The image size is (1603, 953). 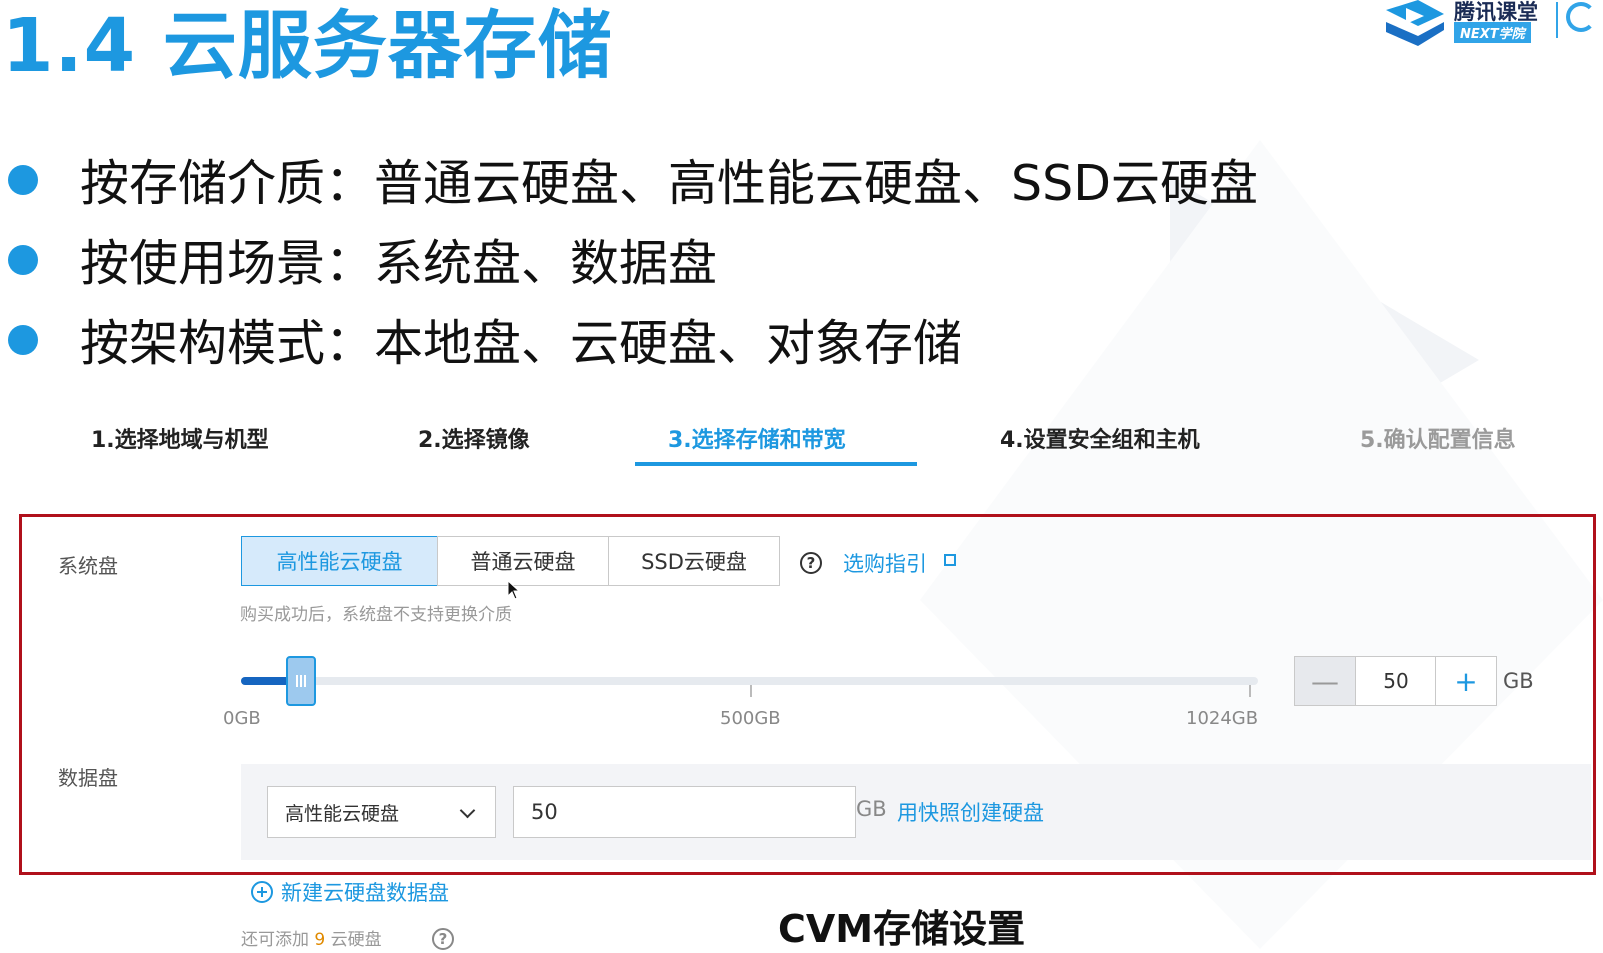 I want to click on remain-suffix: 云硬盘, so click(x=356, y=940).